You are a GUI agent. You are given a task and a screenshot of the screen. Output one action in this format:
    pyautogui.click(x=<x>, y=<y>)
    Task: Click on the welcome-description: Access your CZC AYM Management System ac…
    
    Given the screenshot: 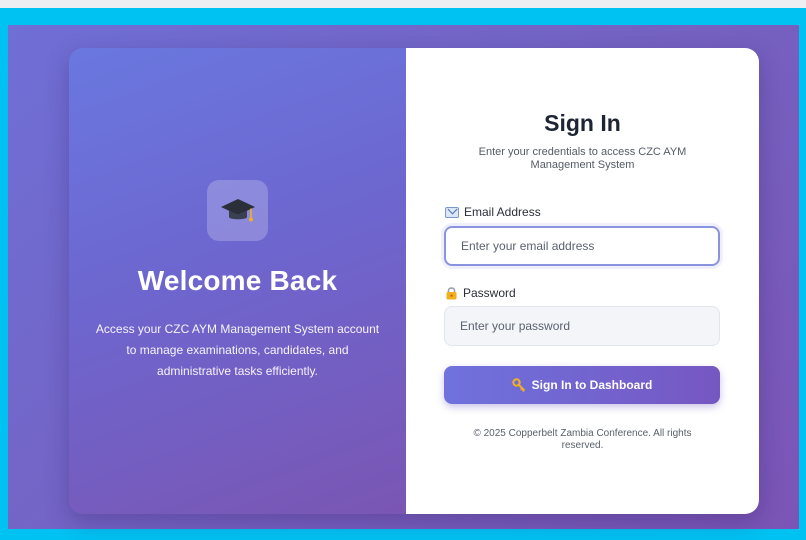 What is the action you would take?
    pyautogui.click(x=237, y=350)
    